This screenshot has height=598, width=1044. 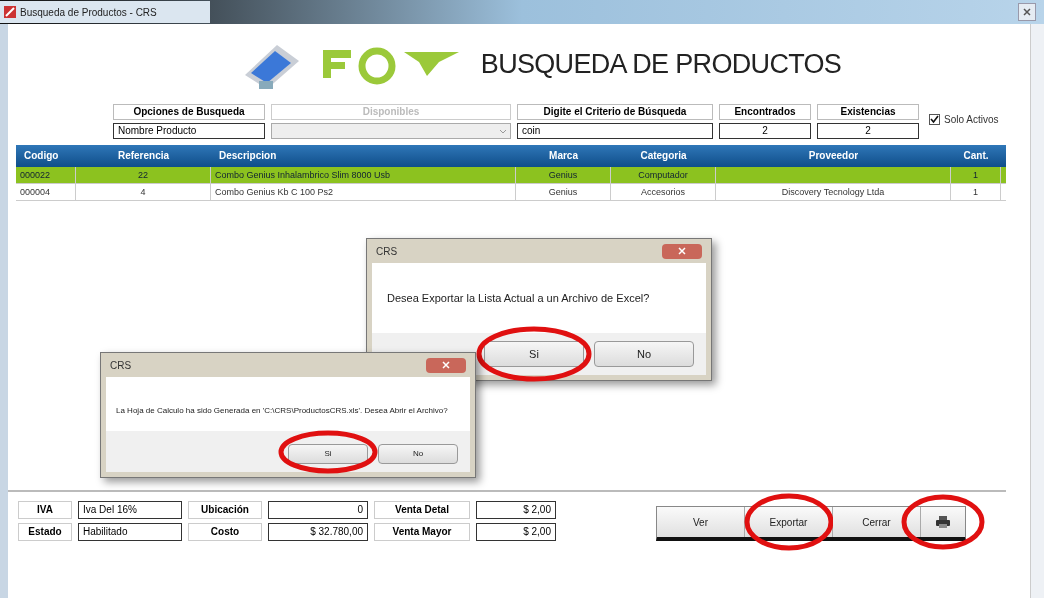 What do you see at coordinates (363, 175) in the screenshot?
I see `table-cell: Combo Genius Inhalambrico Slim 8000 Usb` at bounding box center [363, 175].